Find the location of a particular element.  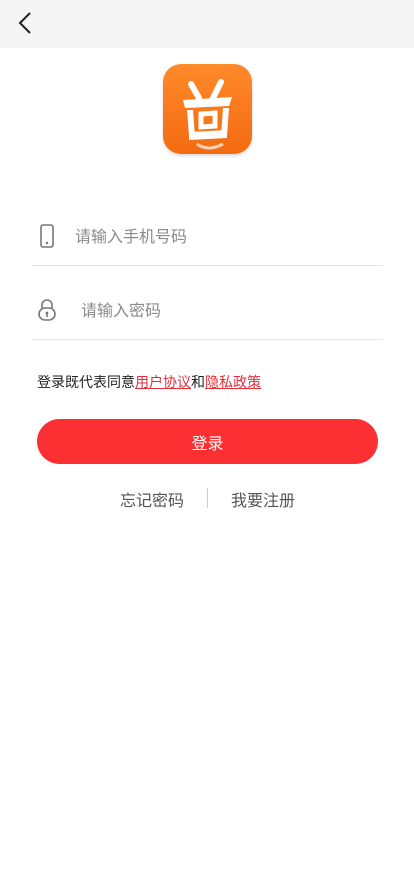

phone-icon is located at coordinates (47, 236).